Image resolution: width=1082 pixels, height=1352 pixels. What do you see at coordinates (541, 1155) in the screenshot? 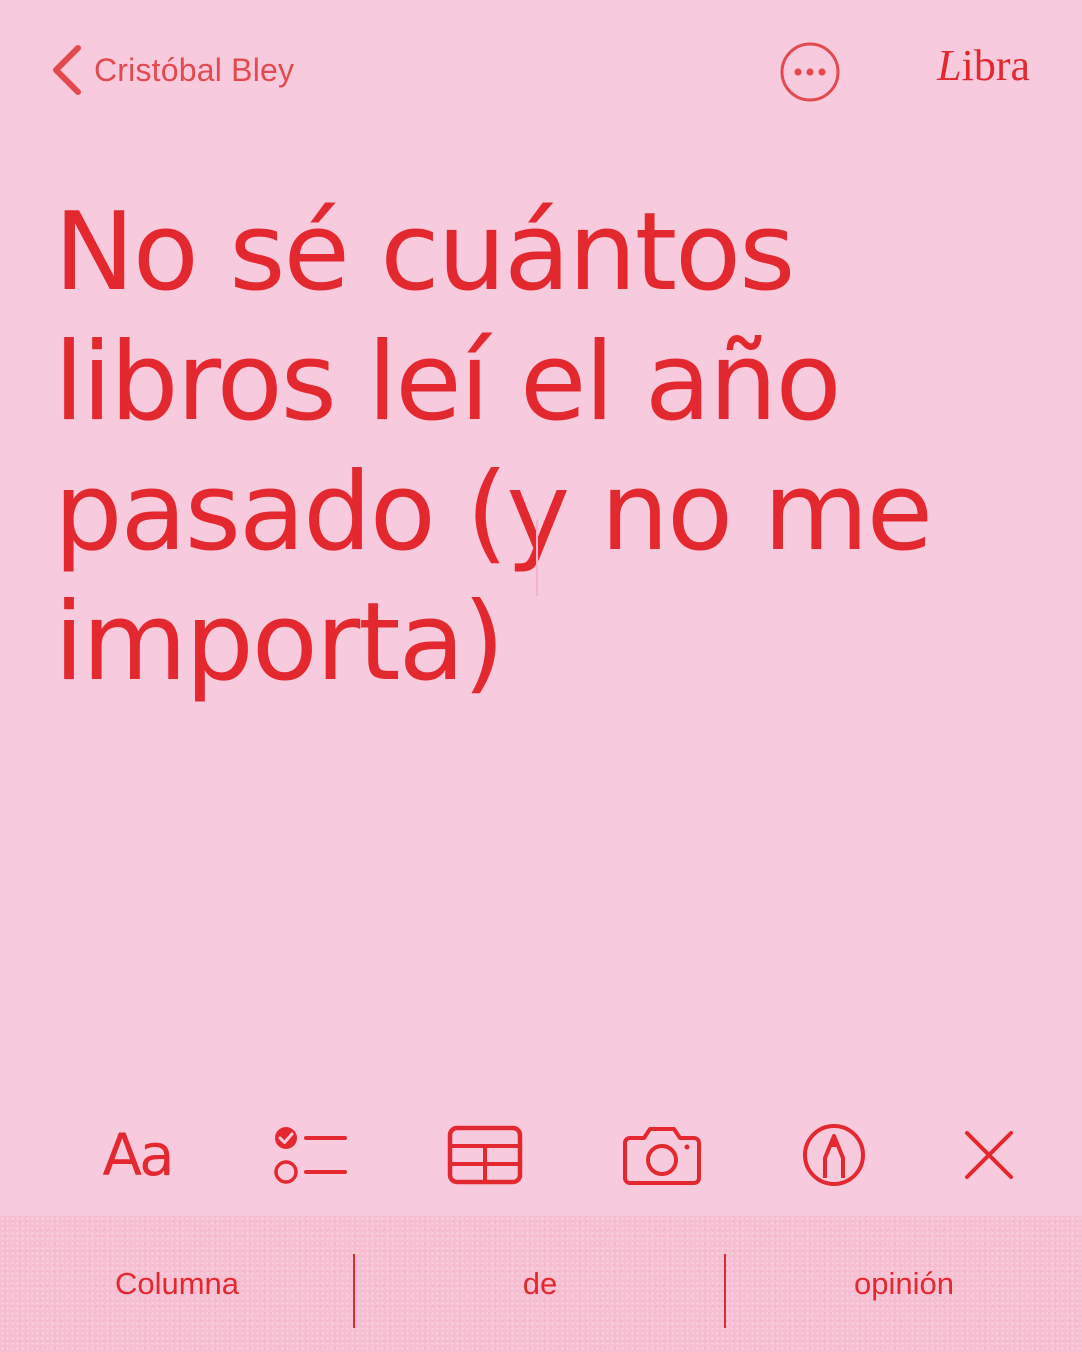
I see `editor-toolbar: Aa` at bounding box center [541, 1155].